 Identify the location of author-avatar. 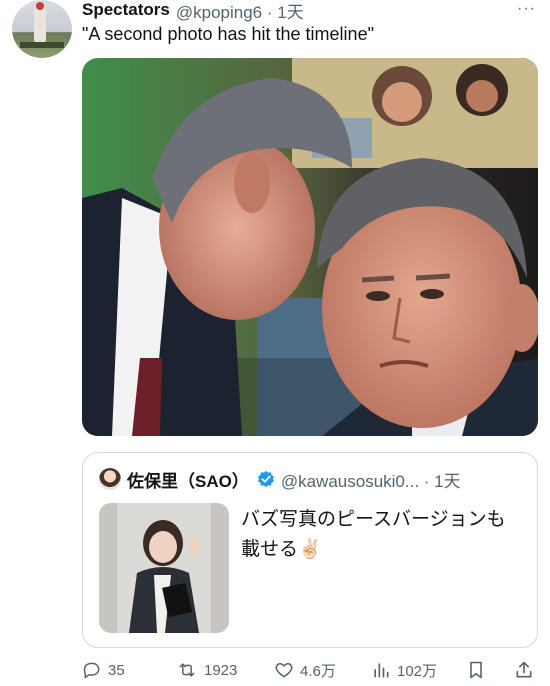
(42, 29).